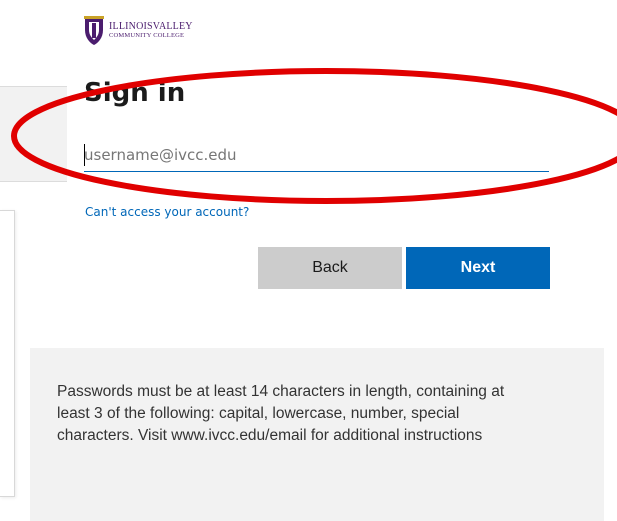 The width and height of the screenshot is (617, 521). What do you see at coordinates (135, 93) in the screenshot?
I see `page-title: Sign in` at bounding box center [135, 93].